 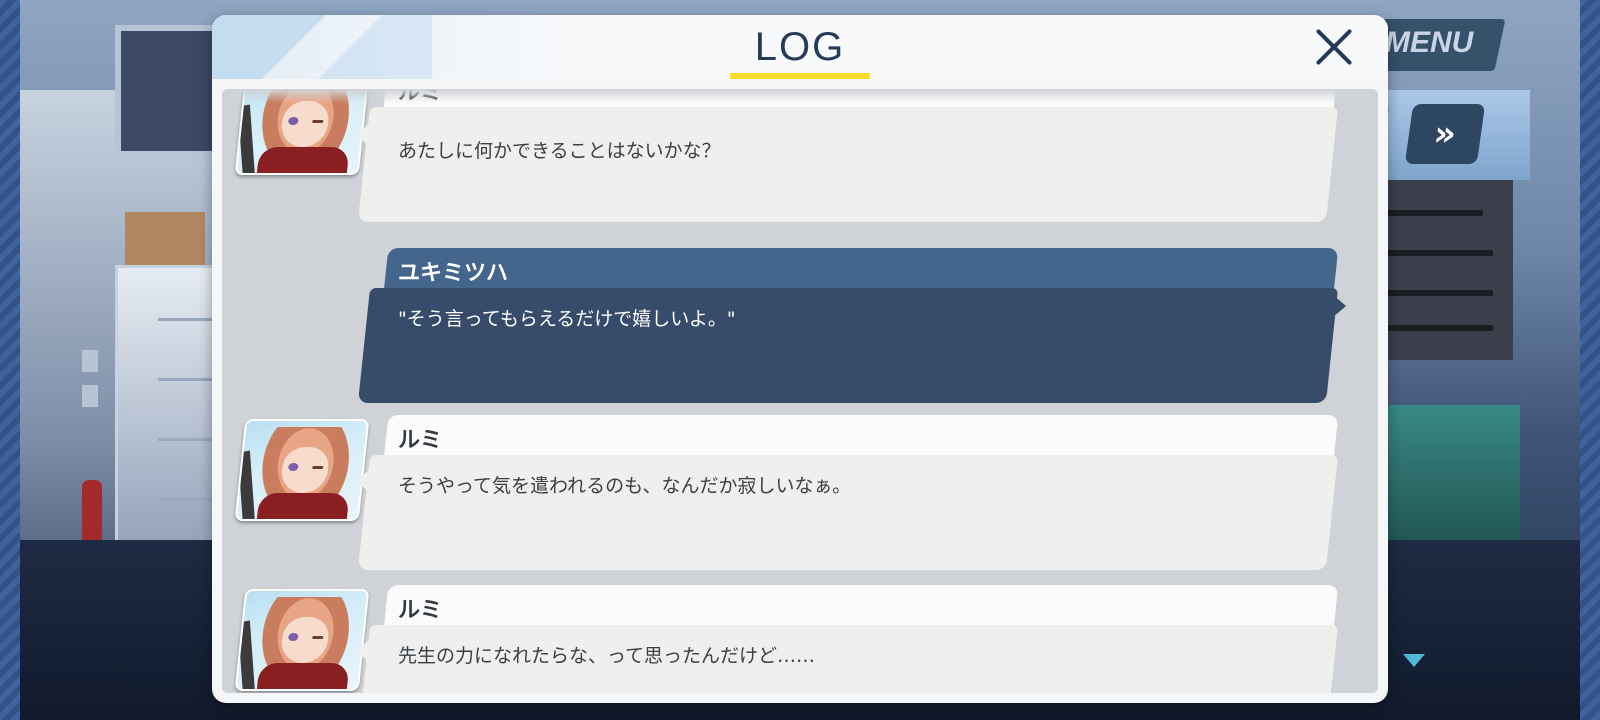 What do you see at coordinates (453, 273) in the screenshot?
I see `speaker-name: ユキミツハ` at bounding box center [453, 273].